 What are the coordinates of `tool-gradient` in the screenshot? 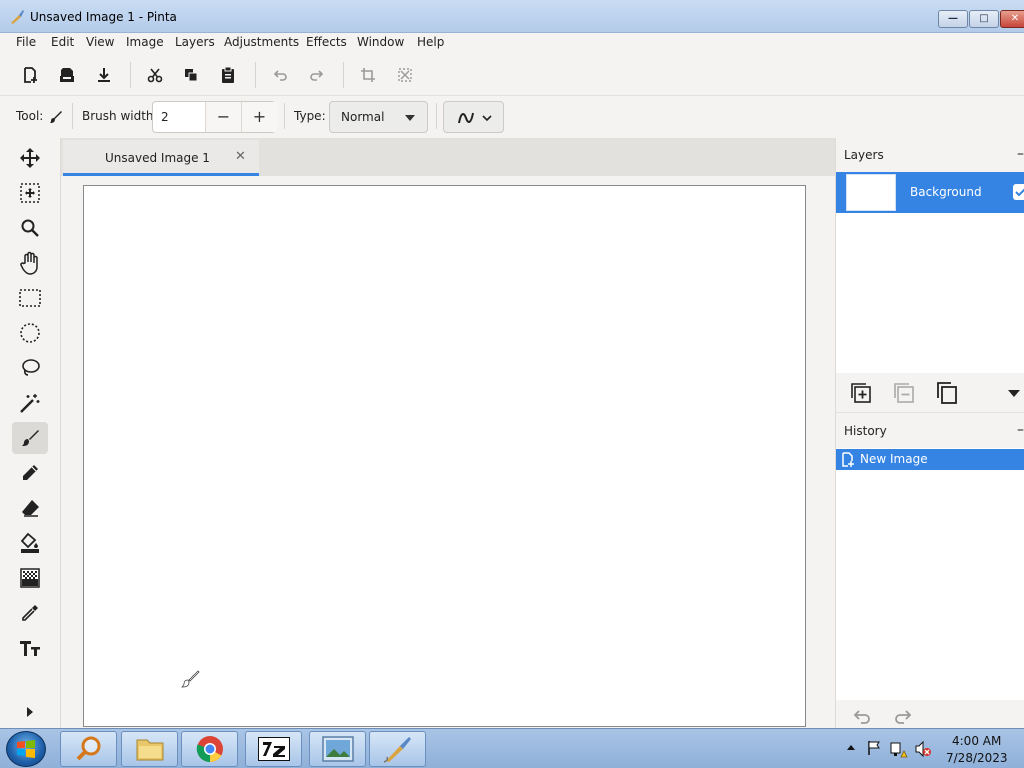 It's located at (30, 578).